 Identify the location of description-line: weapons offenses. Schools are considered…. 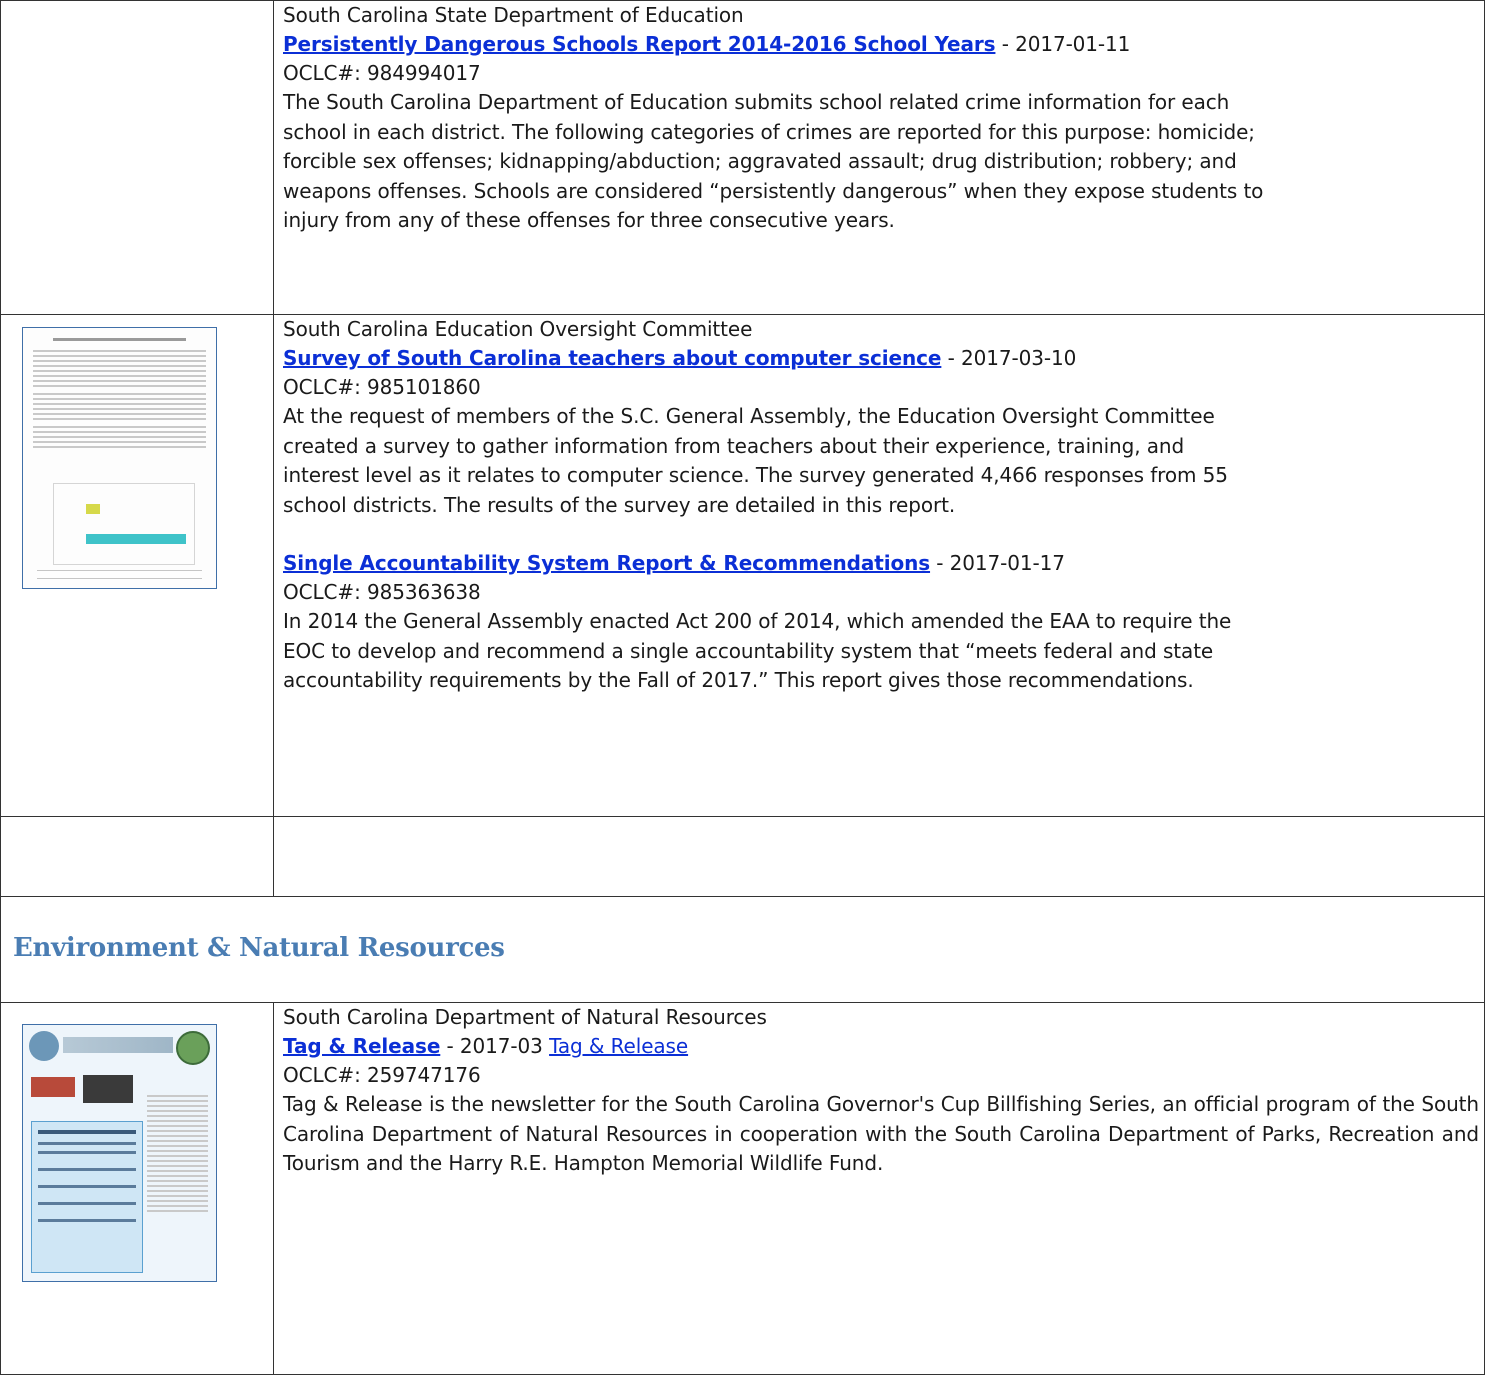
(773, 190).